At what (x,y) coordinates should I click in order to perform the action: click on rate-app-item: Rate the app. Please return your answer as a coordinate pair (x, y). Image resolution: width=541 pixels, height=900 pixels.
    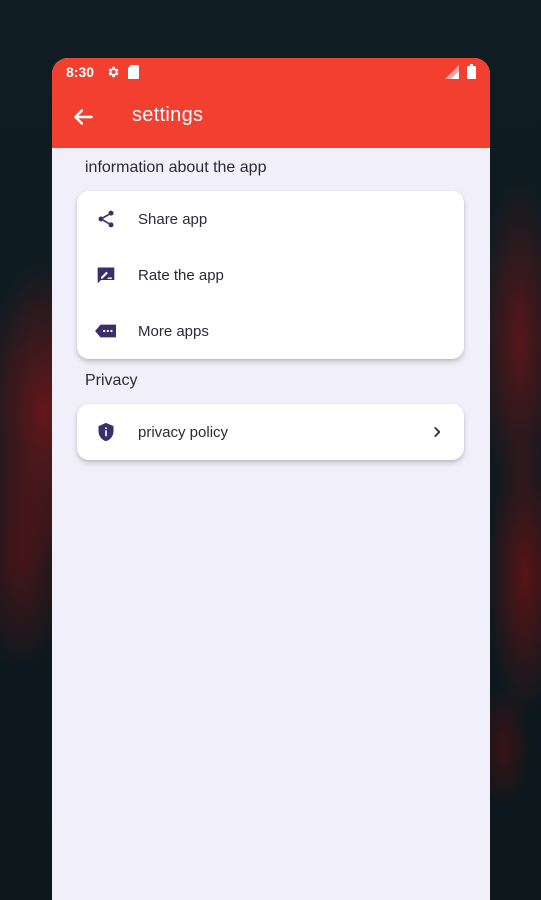
    Looking at the image, I should click on (270, 275).